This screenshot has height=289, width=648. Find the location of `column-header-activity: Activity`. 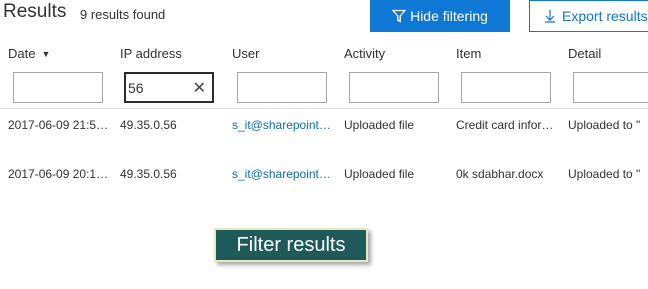

column-header-activity: Activity is located at coordinates (364, 53).